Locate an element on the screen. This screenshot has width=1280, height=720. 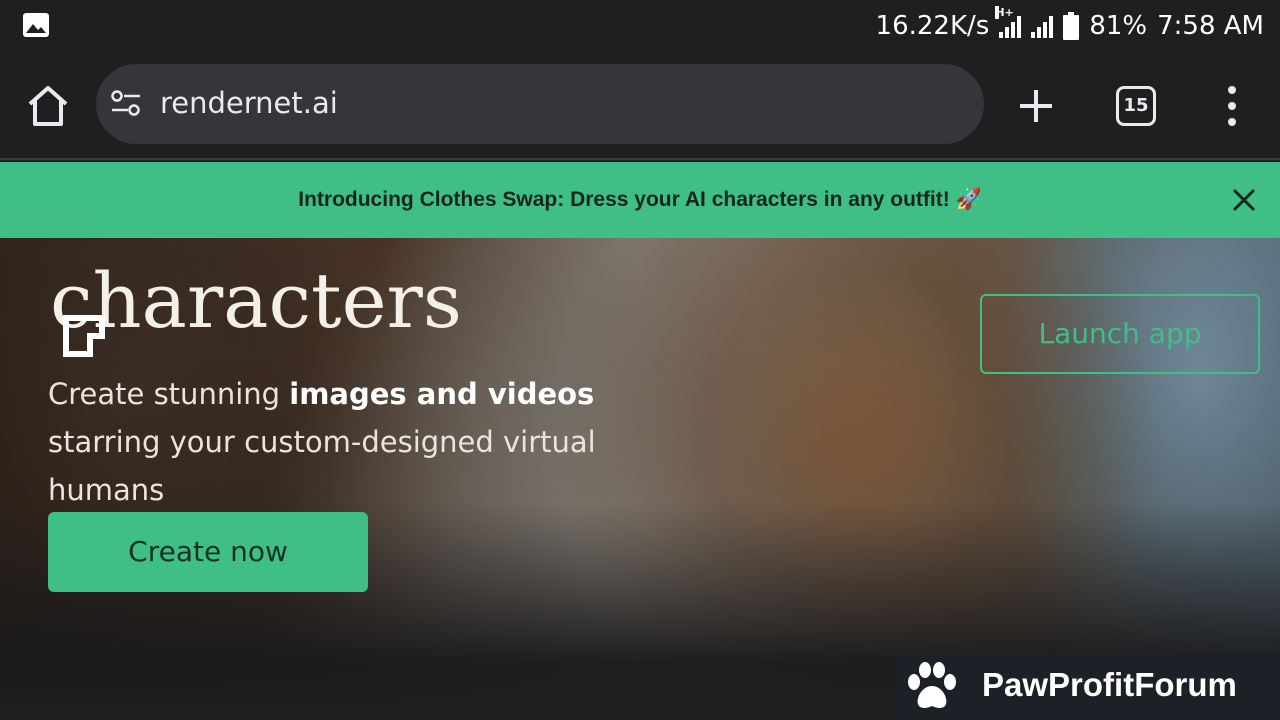
signal-icon: H+ is located at coordinates (1008, 22).